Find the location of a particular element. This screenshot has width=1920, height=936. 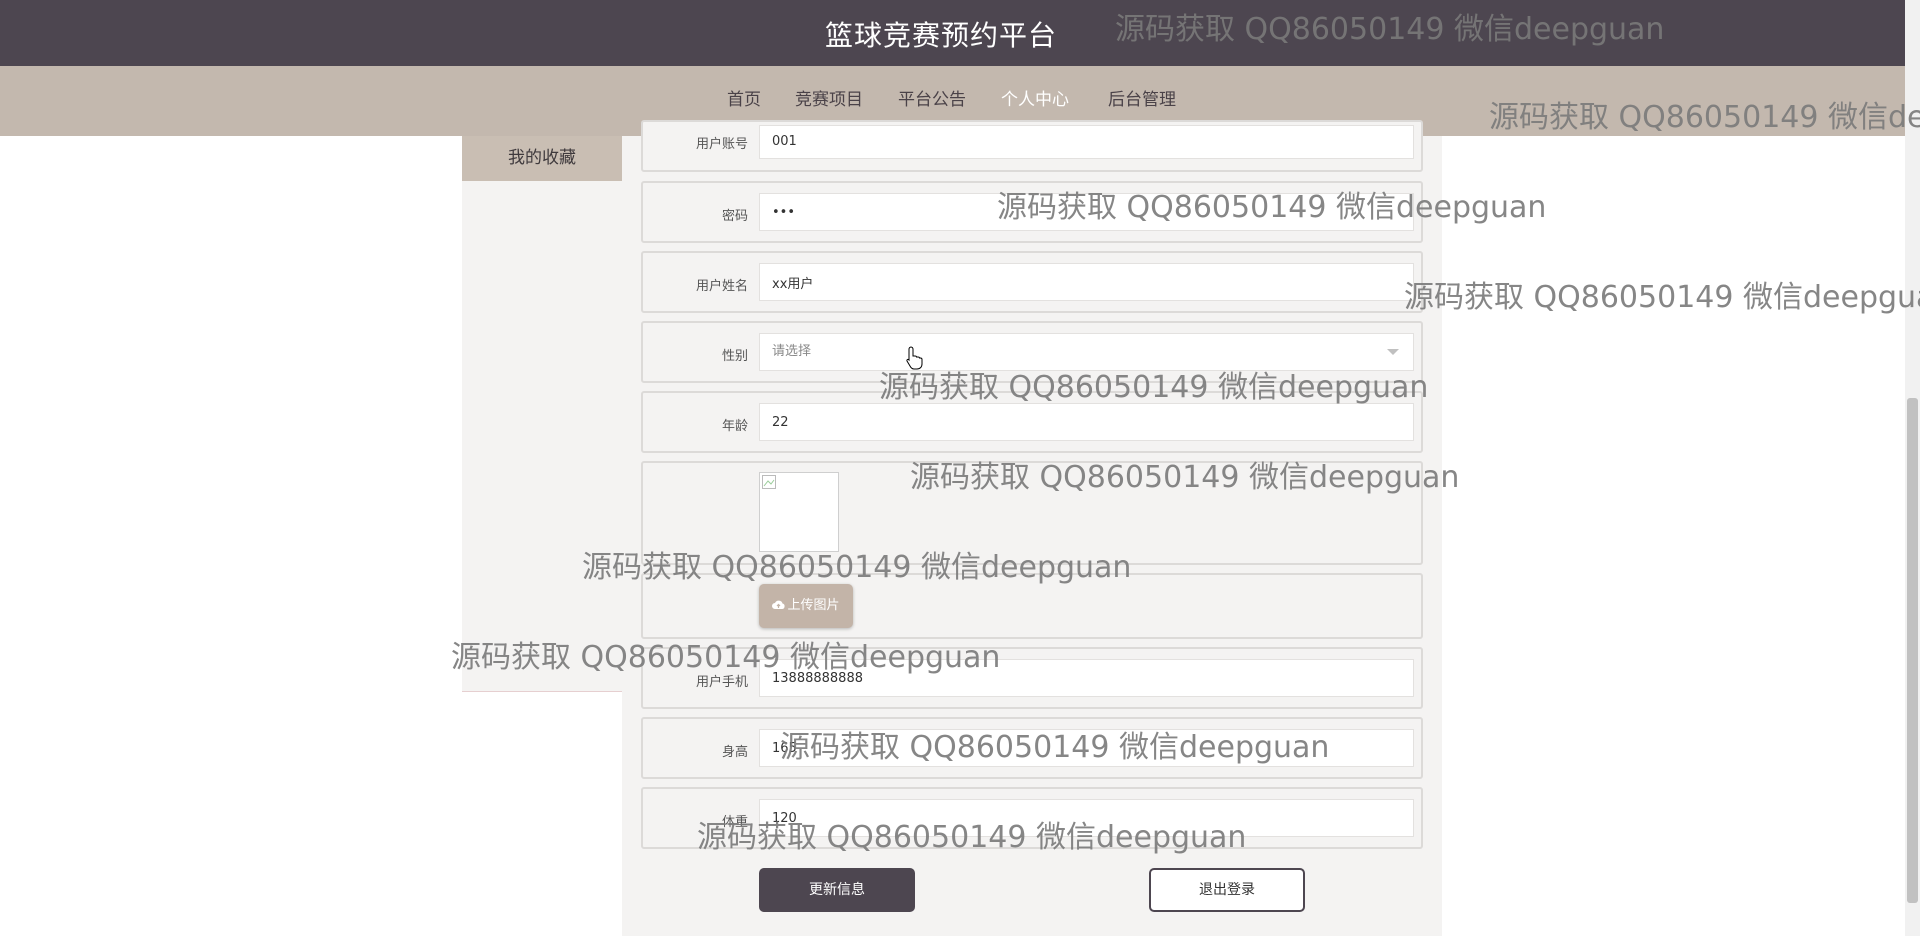

scrollbar-thumb is located at coordinates (1912, 650).